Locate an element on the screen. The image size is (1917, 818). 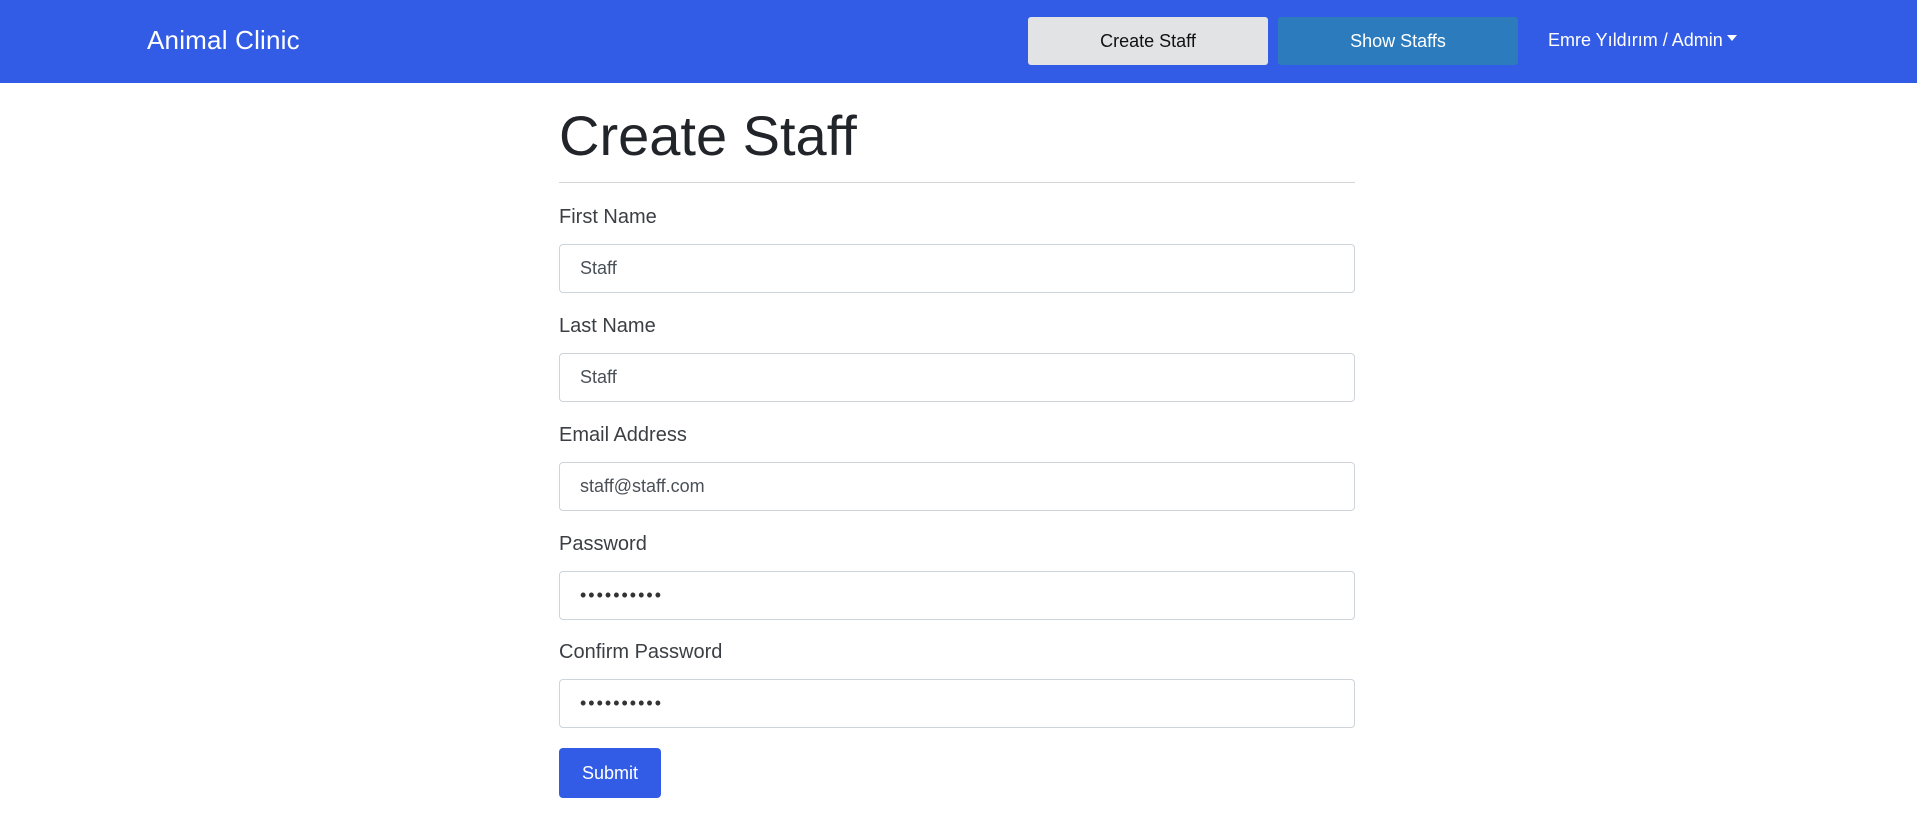
first-name-input is located at coordinates (957, 268).